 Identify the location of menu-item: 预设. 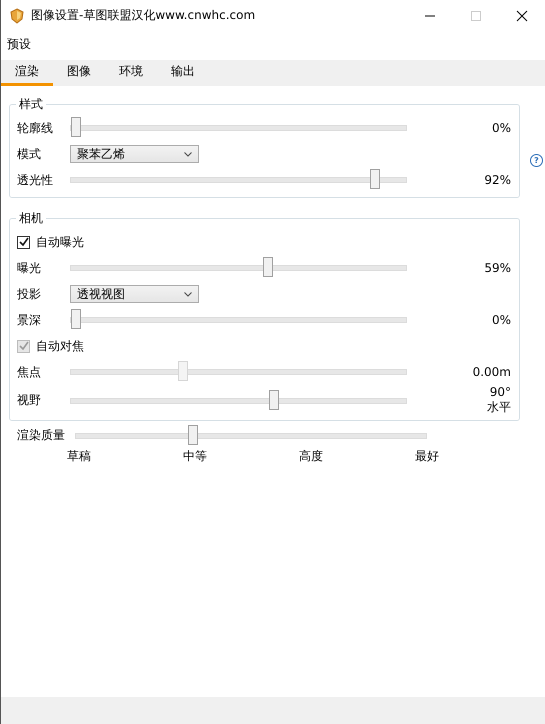
(19, 44).